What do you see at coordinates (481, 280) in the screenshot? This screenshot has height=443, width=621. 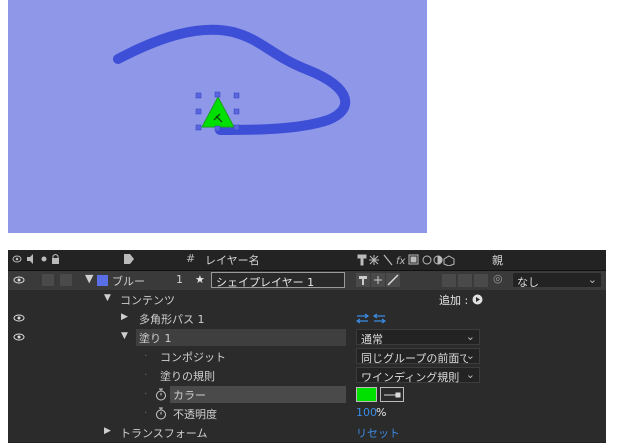 I see `3d-layer-switch` at bounding box center [481, 280].